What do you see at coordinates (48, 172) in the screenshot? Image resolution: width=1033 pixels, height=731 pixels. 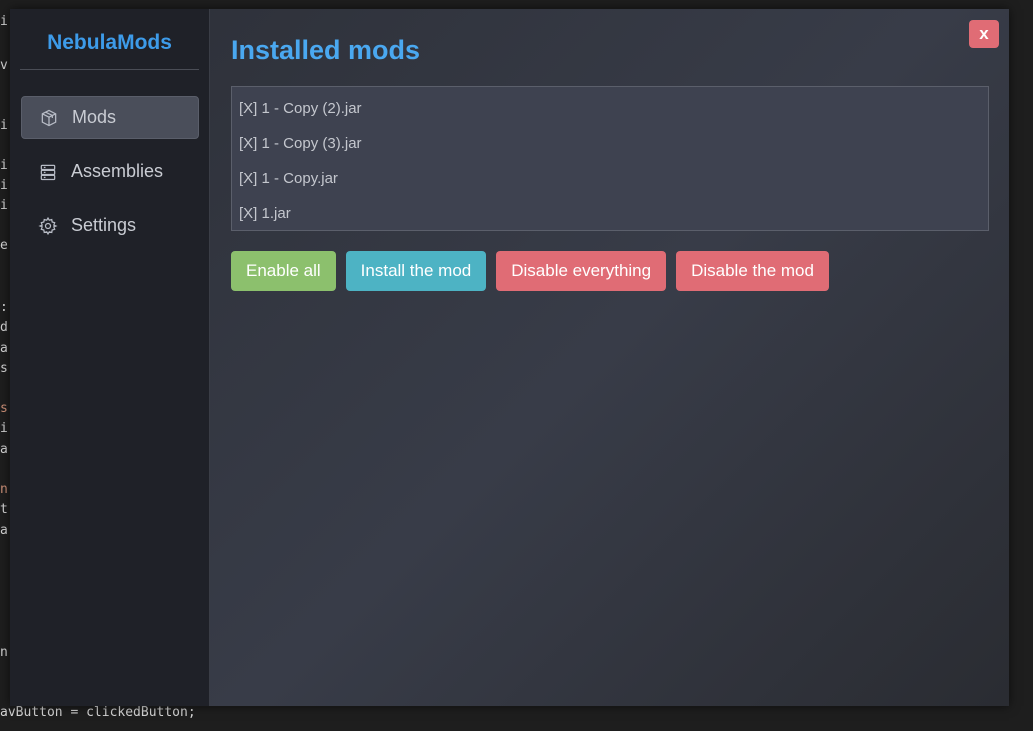 I see `stack-icon` at bounding box center [48, 172].